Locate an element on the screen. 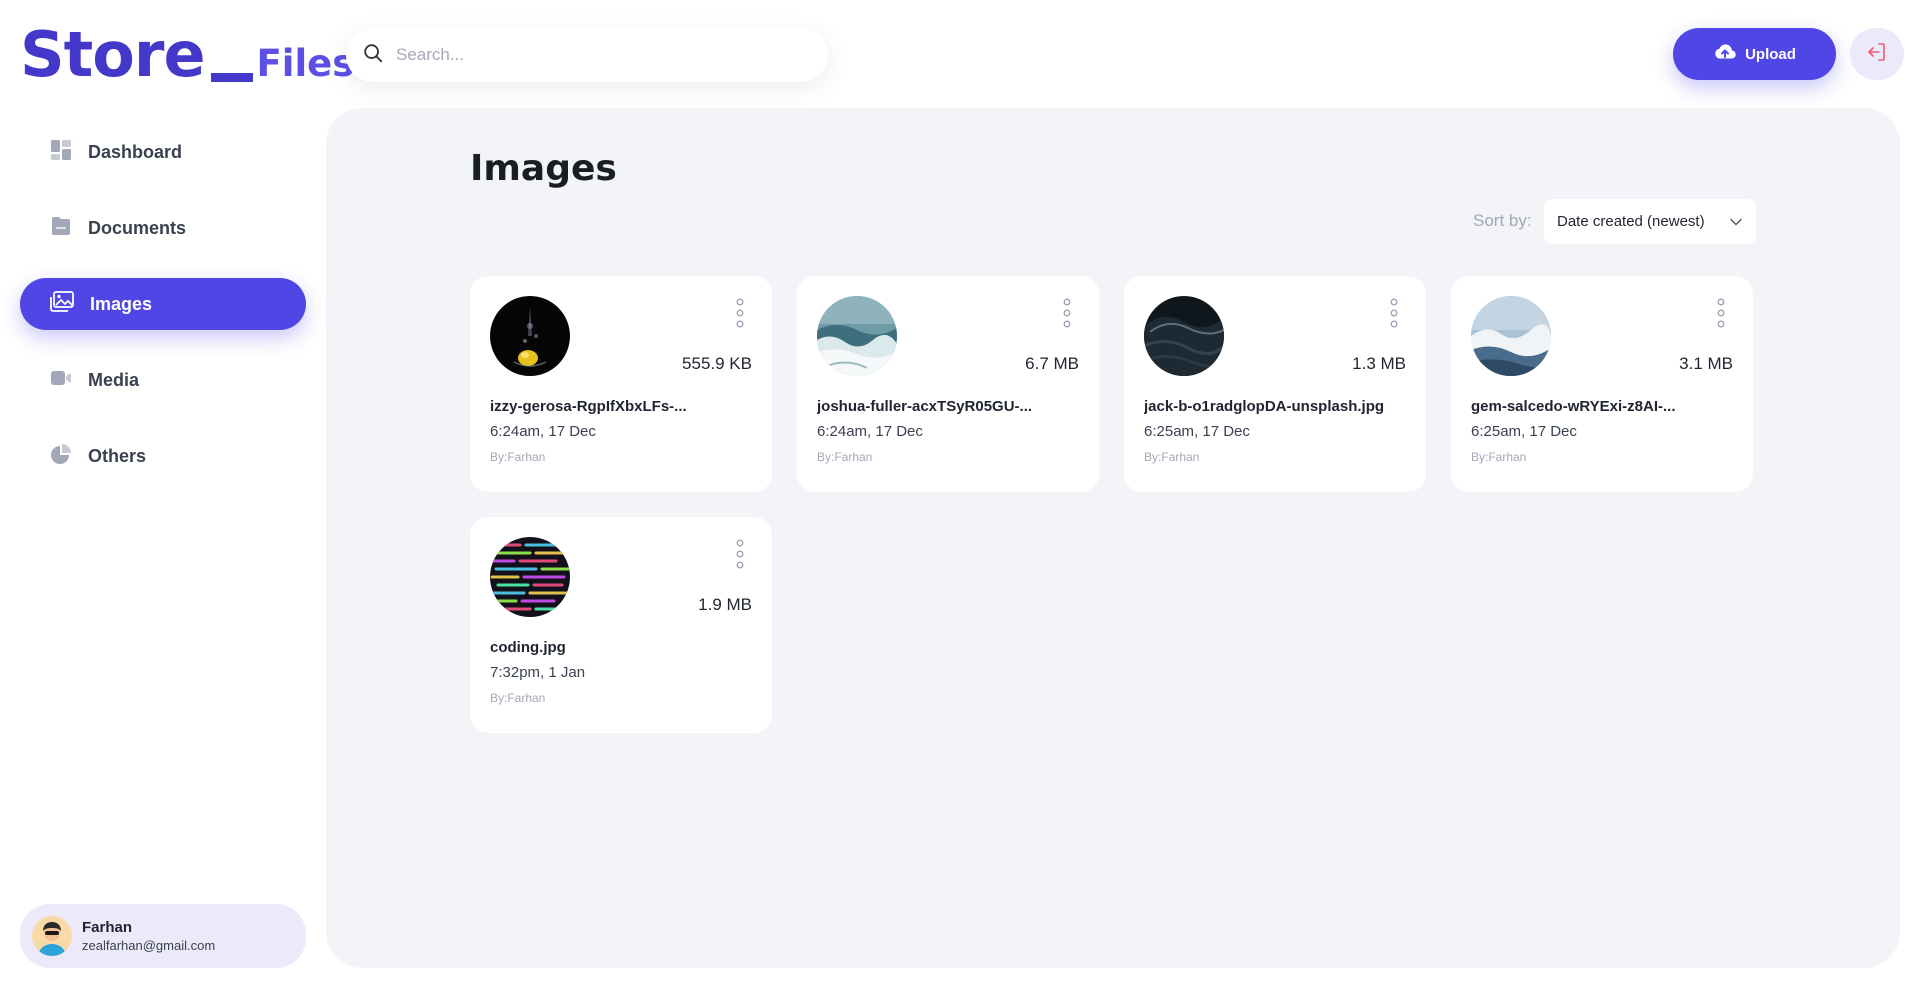 This screenshot has width=1920, height=993. sidebar-item-label: Images is located at coordinates (121, 303).